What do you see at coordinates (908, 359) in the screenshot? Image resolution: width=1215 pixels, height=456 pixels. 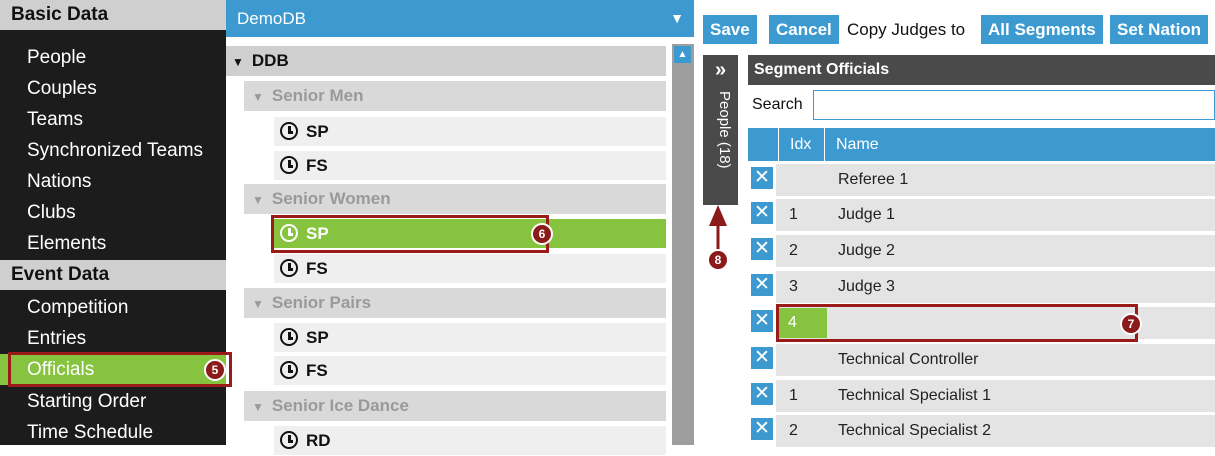 I see `row-name: Technical Controller` at bounding box center [908, 359].